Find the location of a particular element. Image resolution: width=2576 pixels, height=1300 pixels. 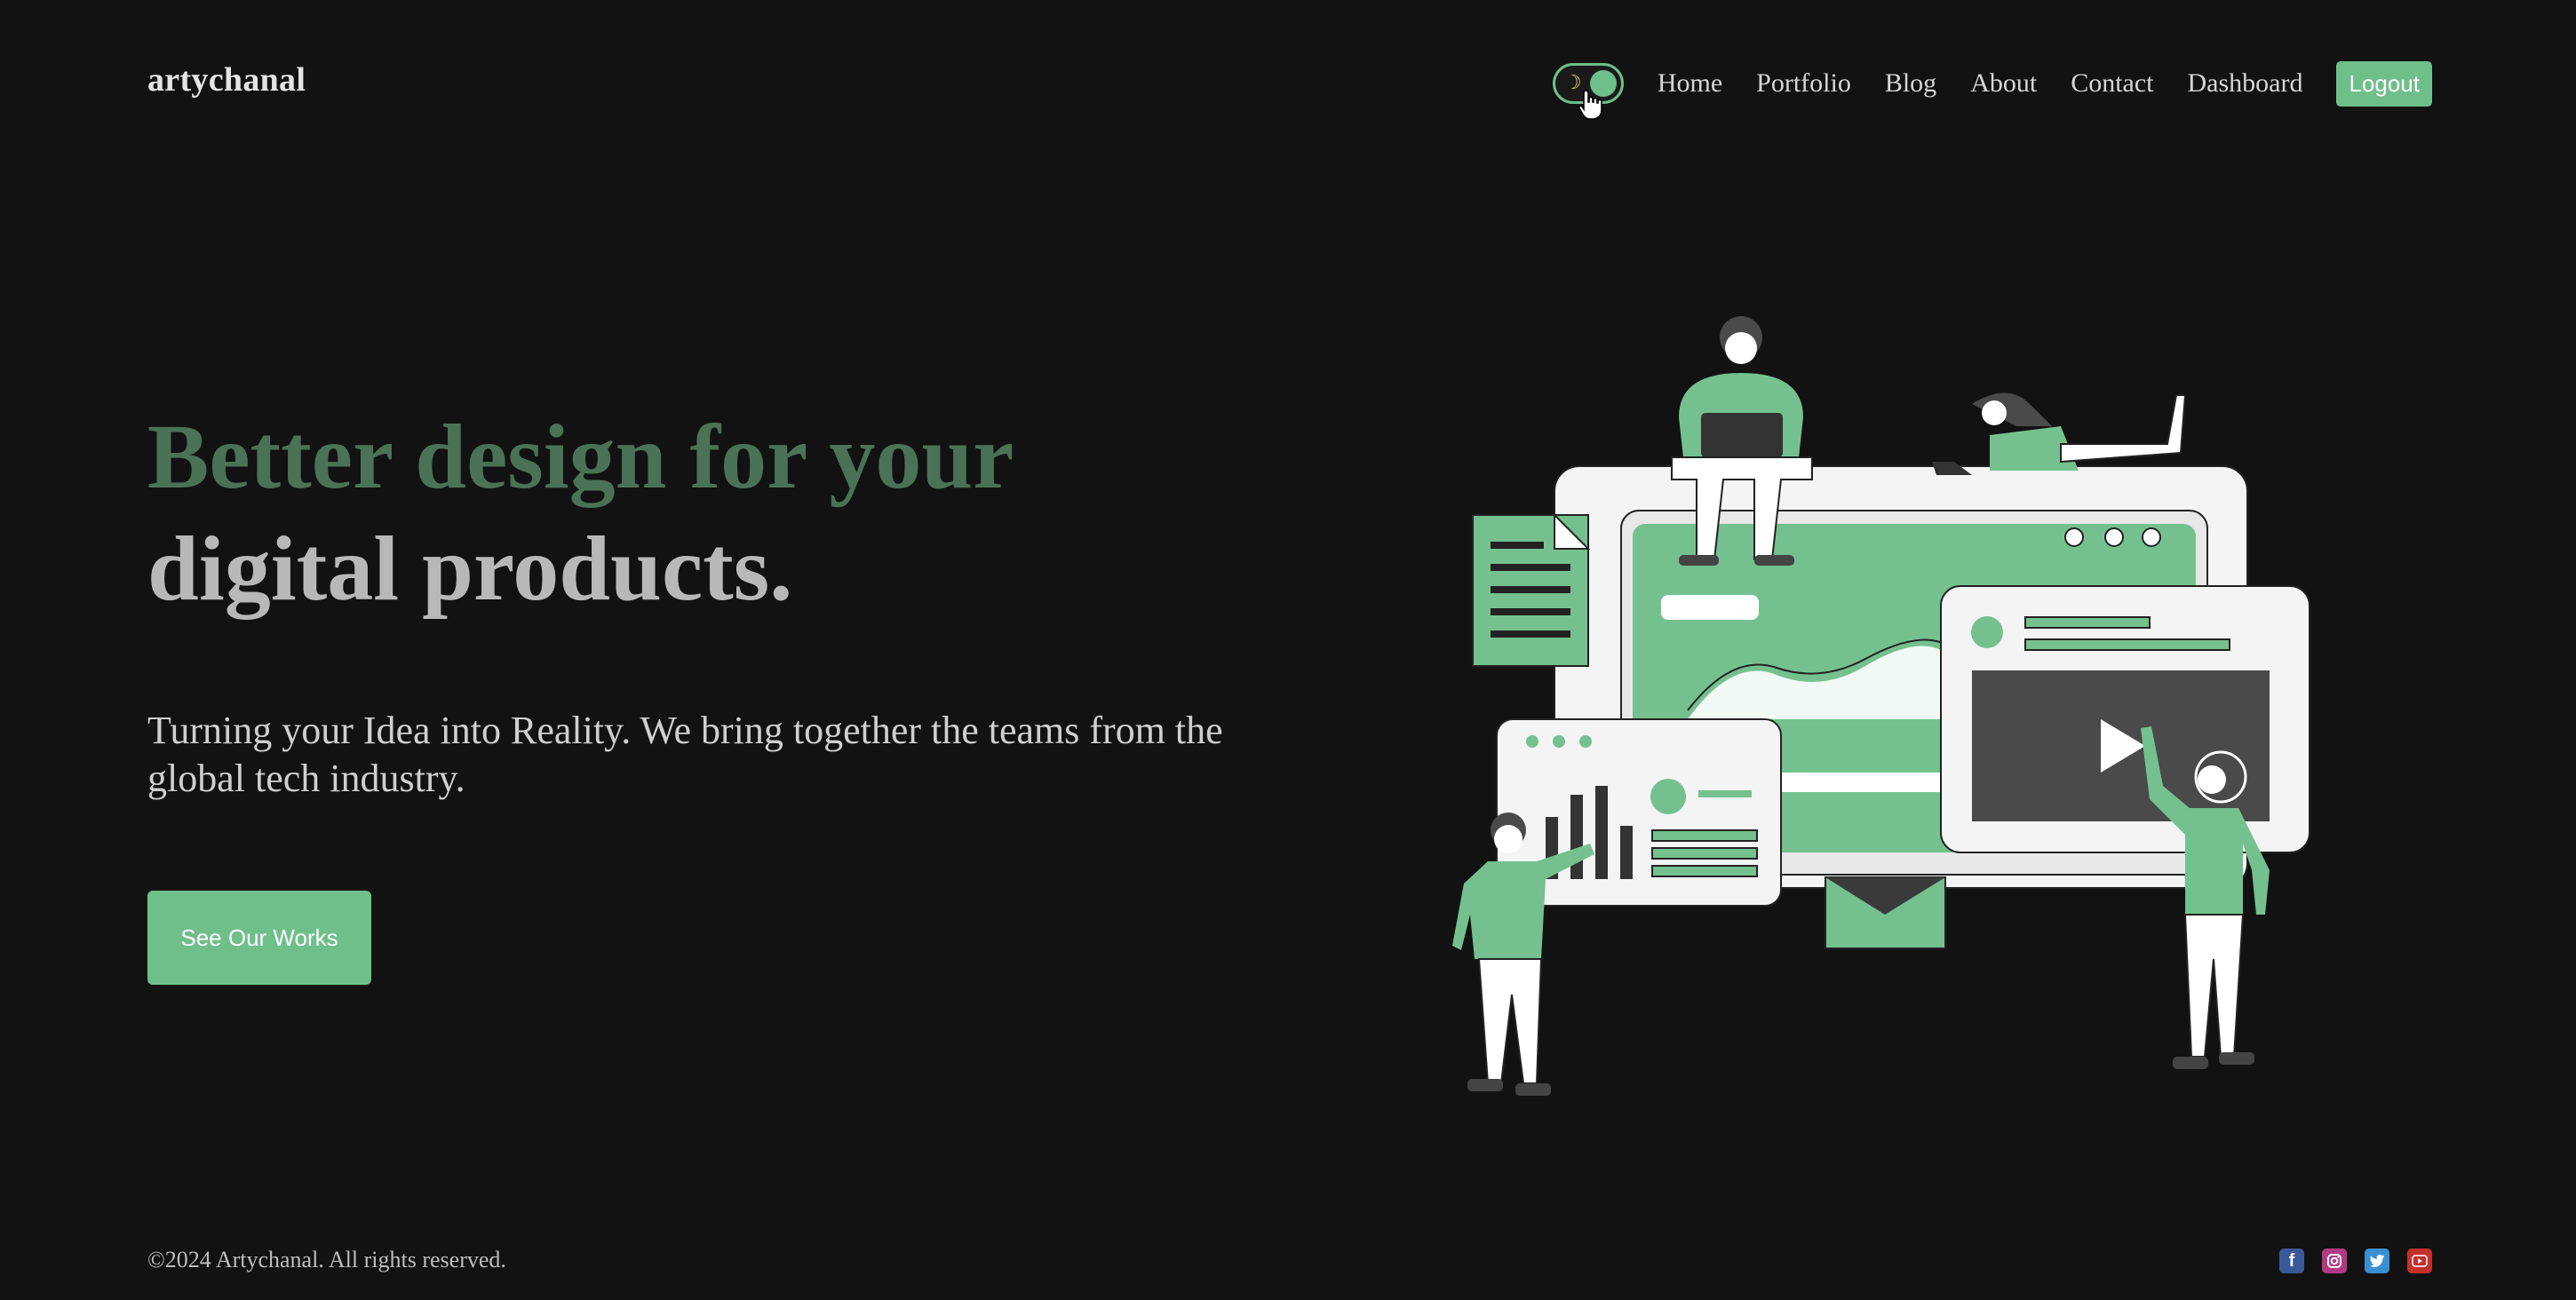

hero-title: Better design for your digital products. is located at coordinates (580, 513).